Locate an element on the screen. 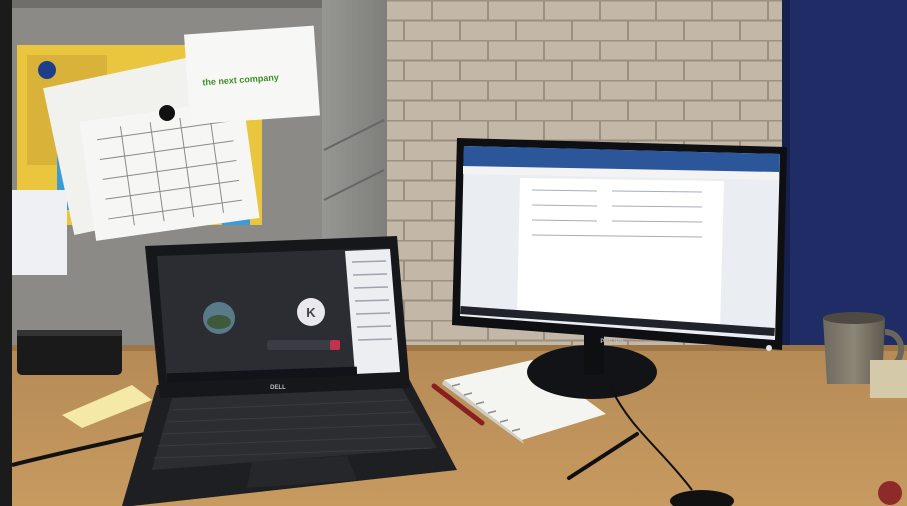 The width and height of the screenshot is (907, 506). participant-initial-text: K is located at coordinates (311, 312).